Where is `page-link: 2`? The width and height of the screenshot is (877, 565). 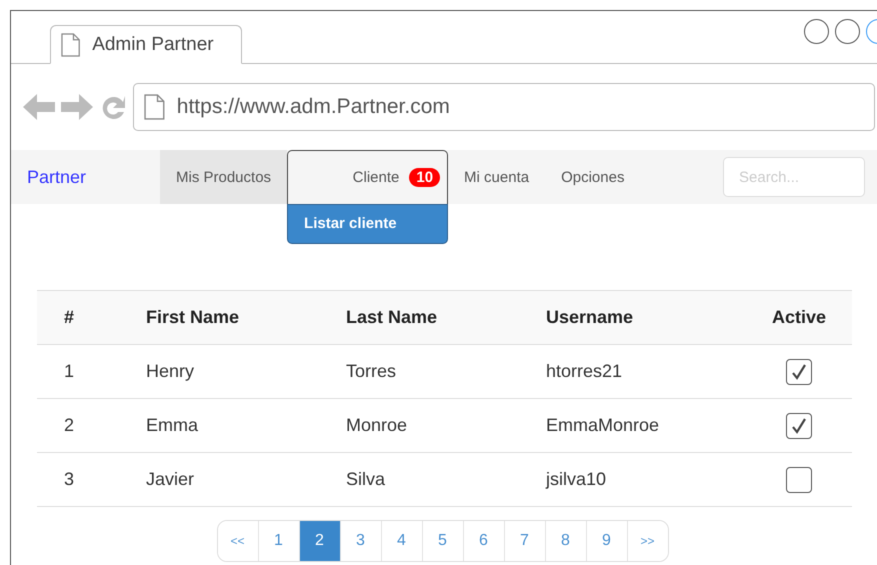
page-link: 2 is located at coordinates (319, 541).